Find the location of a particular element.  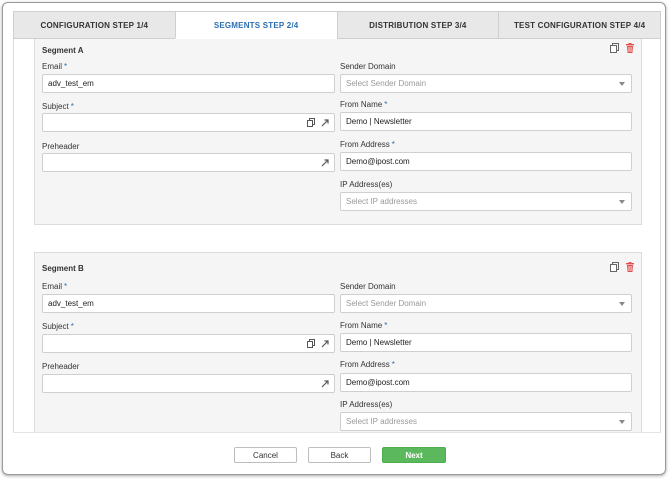

tab-test-configuration: TEST CONFIGURATION STEP 4/4 is located at coordinates (579, 25).